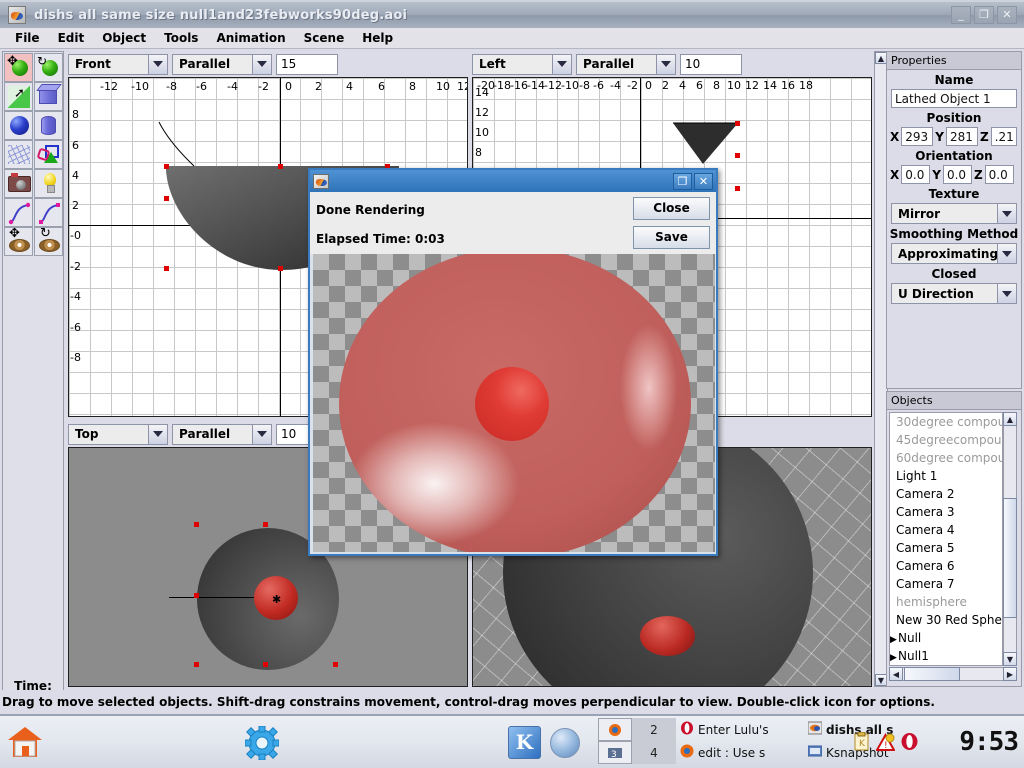 The width and height of the screenshot is (1024, 768). Describe the element at coordinates (565, 743) in the screenshot. I see `globe-icon` at that location.